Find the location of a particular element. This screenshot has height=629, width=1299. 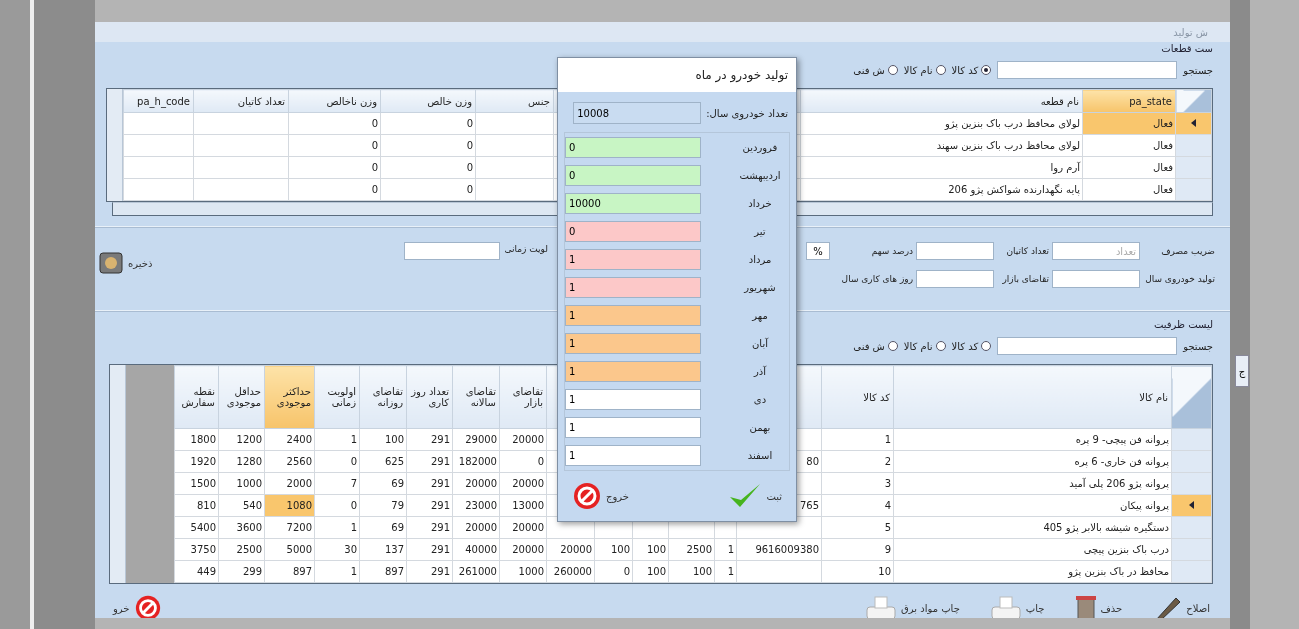

month-label: تیر is located at coordinates (759, 231).